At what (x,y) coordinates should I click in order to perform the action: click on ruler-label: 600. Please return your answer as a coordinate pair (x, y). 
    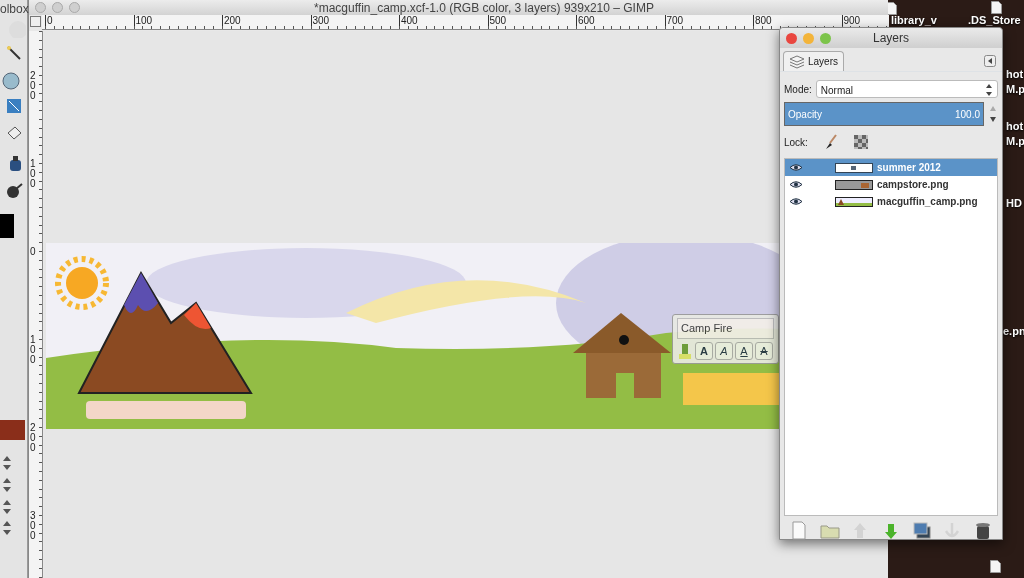
    Looking at the image, I should click on (585, 20).